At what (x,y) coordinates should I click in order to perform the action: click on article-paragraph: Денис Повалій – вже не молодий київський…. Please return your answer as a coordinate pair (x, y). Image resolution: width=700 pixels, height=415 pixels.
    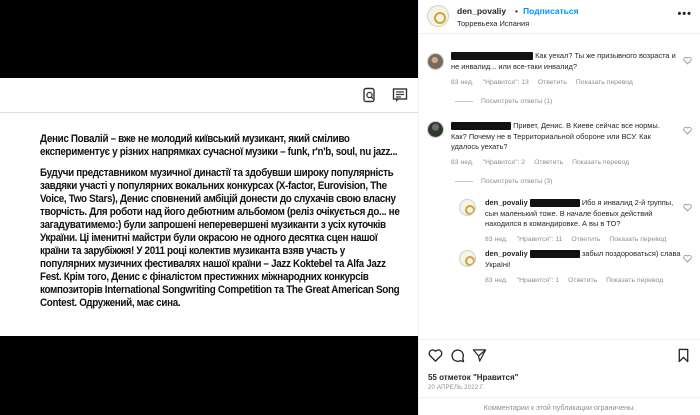
    Looking at the image, I should click on (219, 145).